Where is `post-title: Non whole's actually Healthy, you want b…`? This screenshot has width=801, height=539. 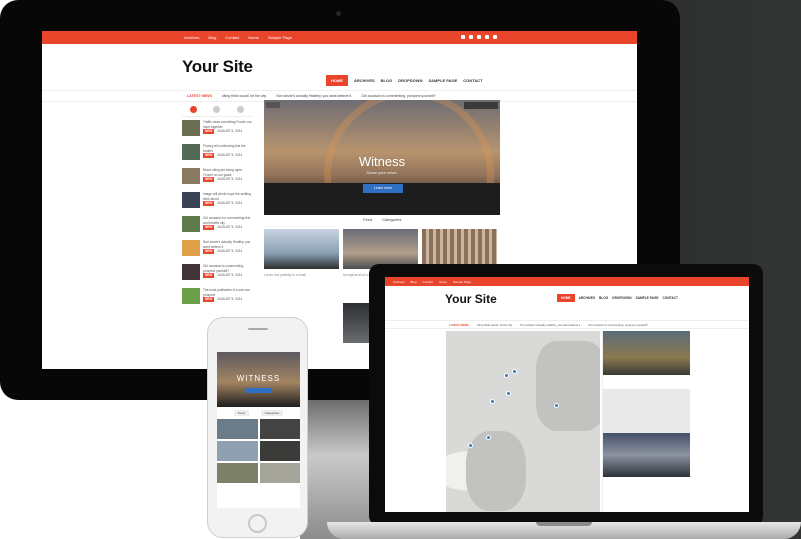
post-title: Non whole's actually Healthy, you want b… is located at coordinates (227, 244).